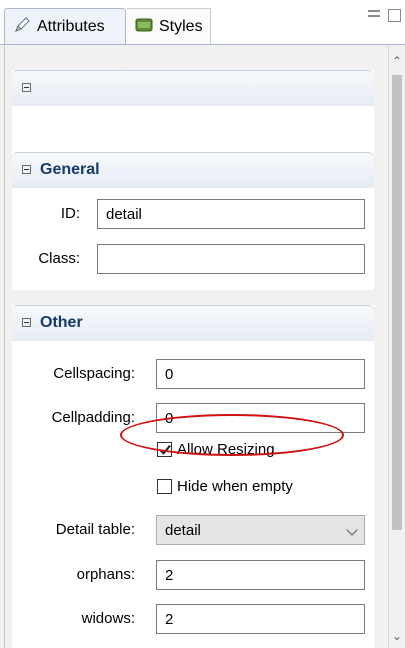  Describe the element at coordinates (59, 258) in the screenshot. I see `class-label: Class:` at that location.